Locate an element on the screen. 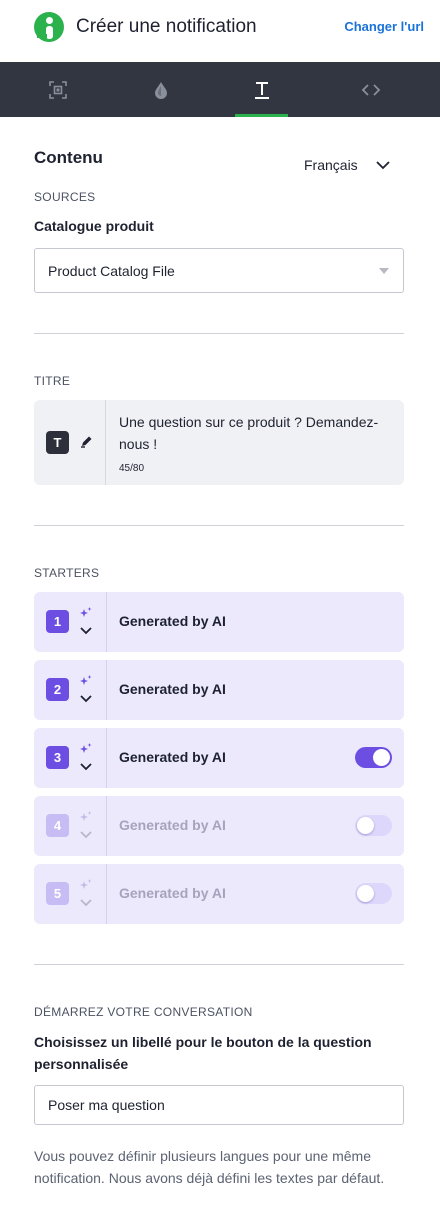 Image resolution: width=440 pixels, height=1231 pixels. starter-item: 4 Generated by AI is located at coordinates (219, 826).